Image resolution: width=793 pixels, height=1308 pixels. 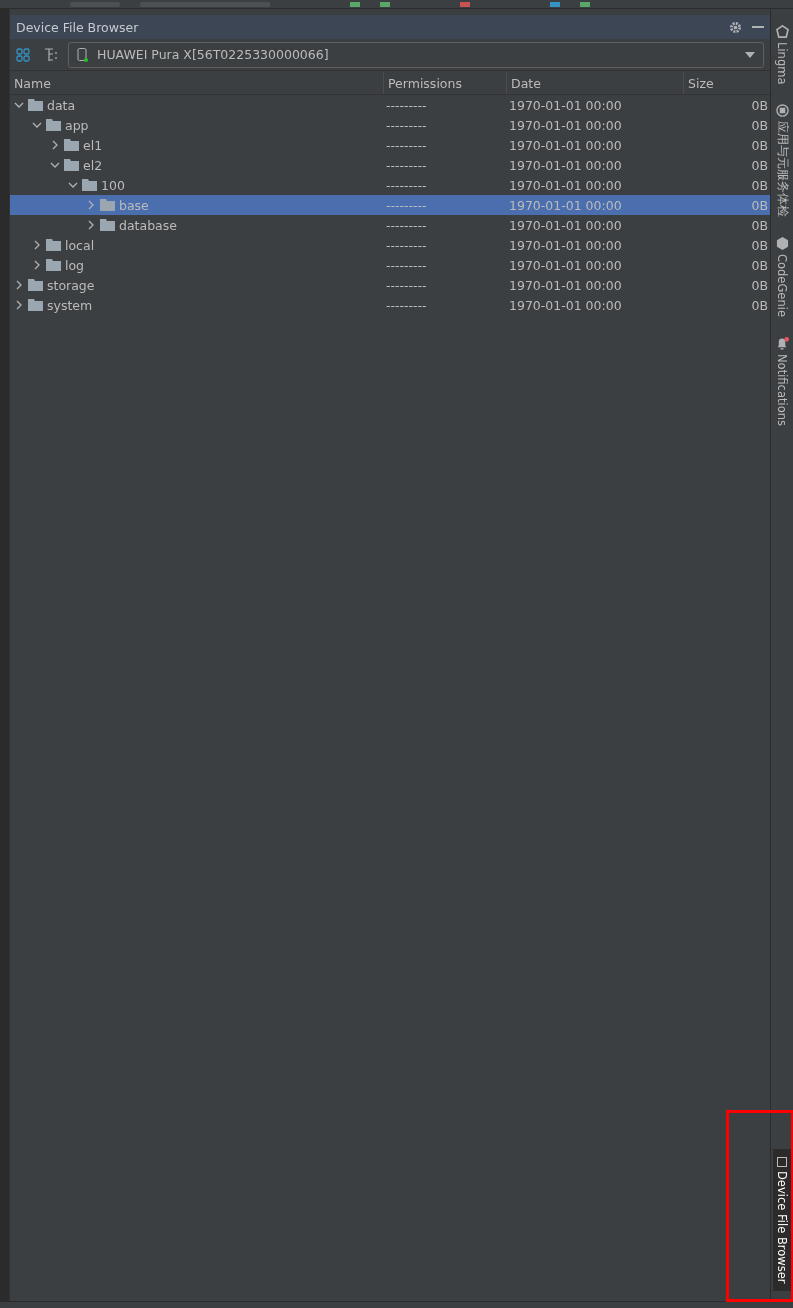 What do you see at coordinates (93, 145) in the screenshot?
I see `file-name: el1` at bounding box center [93, 145].